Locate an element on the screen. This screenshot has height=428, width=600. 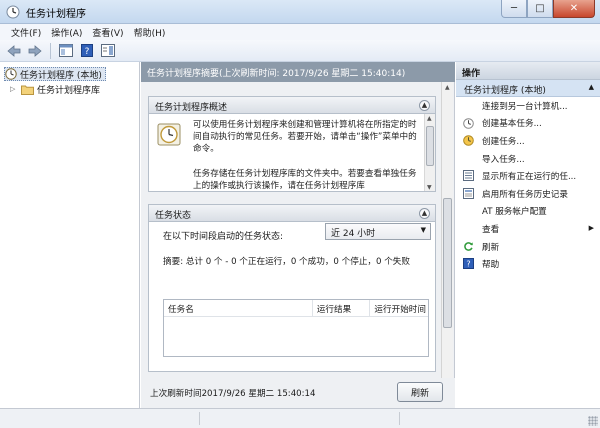
close-button: ✕ is located at coordinates (574, 9).